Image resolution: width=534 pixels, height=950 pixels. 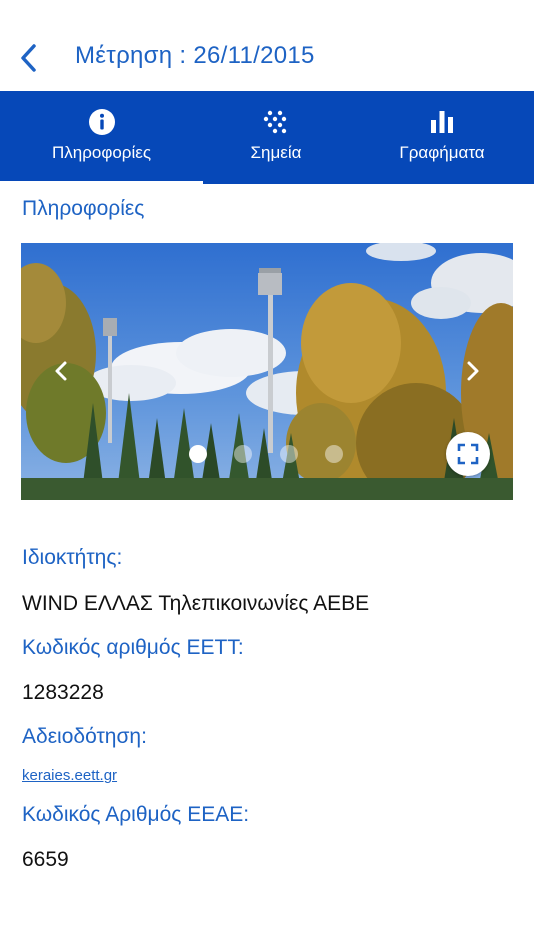 I want to click on fullscreen-button, so click(x=468, y=454).